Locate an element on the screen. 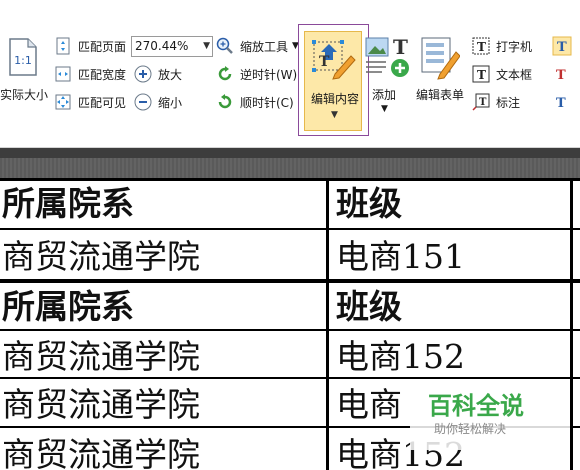  zoom-in-label: 放大 is located at coordinates (170, 74).